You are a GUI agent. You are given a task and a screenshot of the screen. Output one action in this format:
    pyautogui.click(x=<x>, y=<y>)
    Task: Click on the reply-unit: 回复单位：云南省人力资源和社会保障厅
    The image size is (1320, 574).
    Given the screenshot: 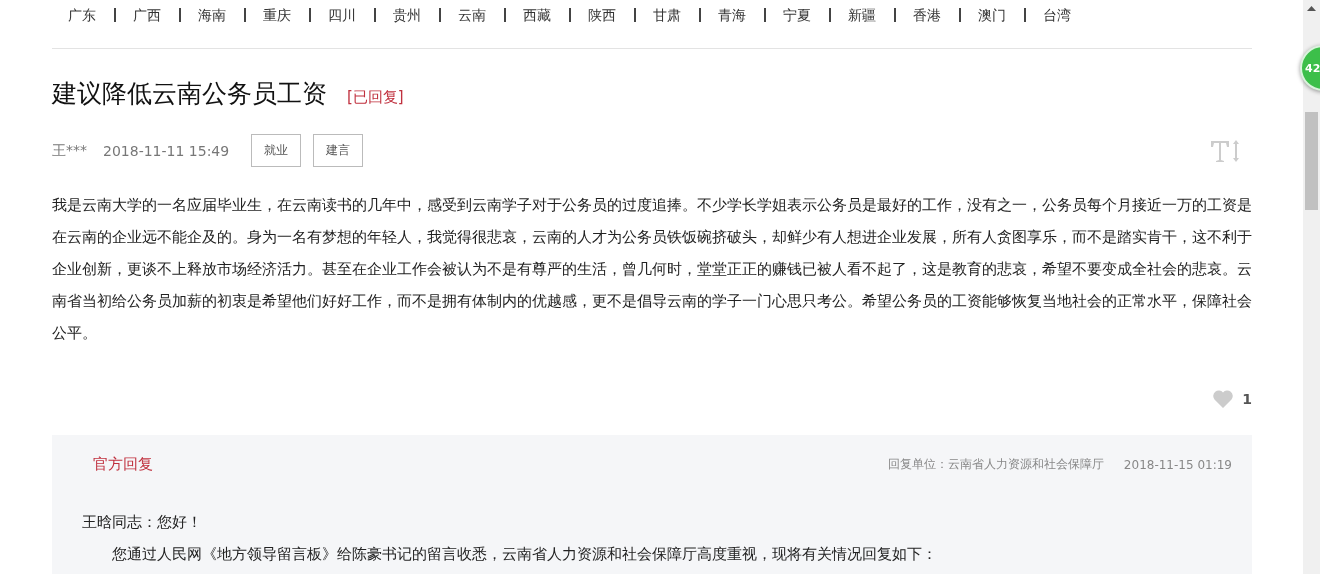 What is the action you would take?
    pyautogui.click(x=995, y=464)
    